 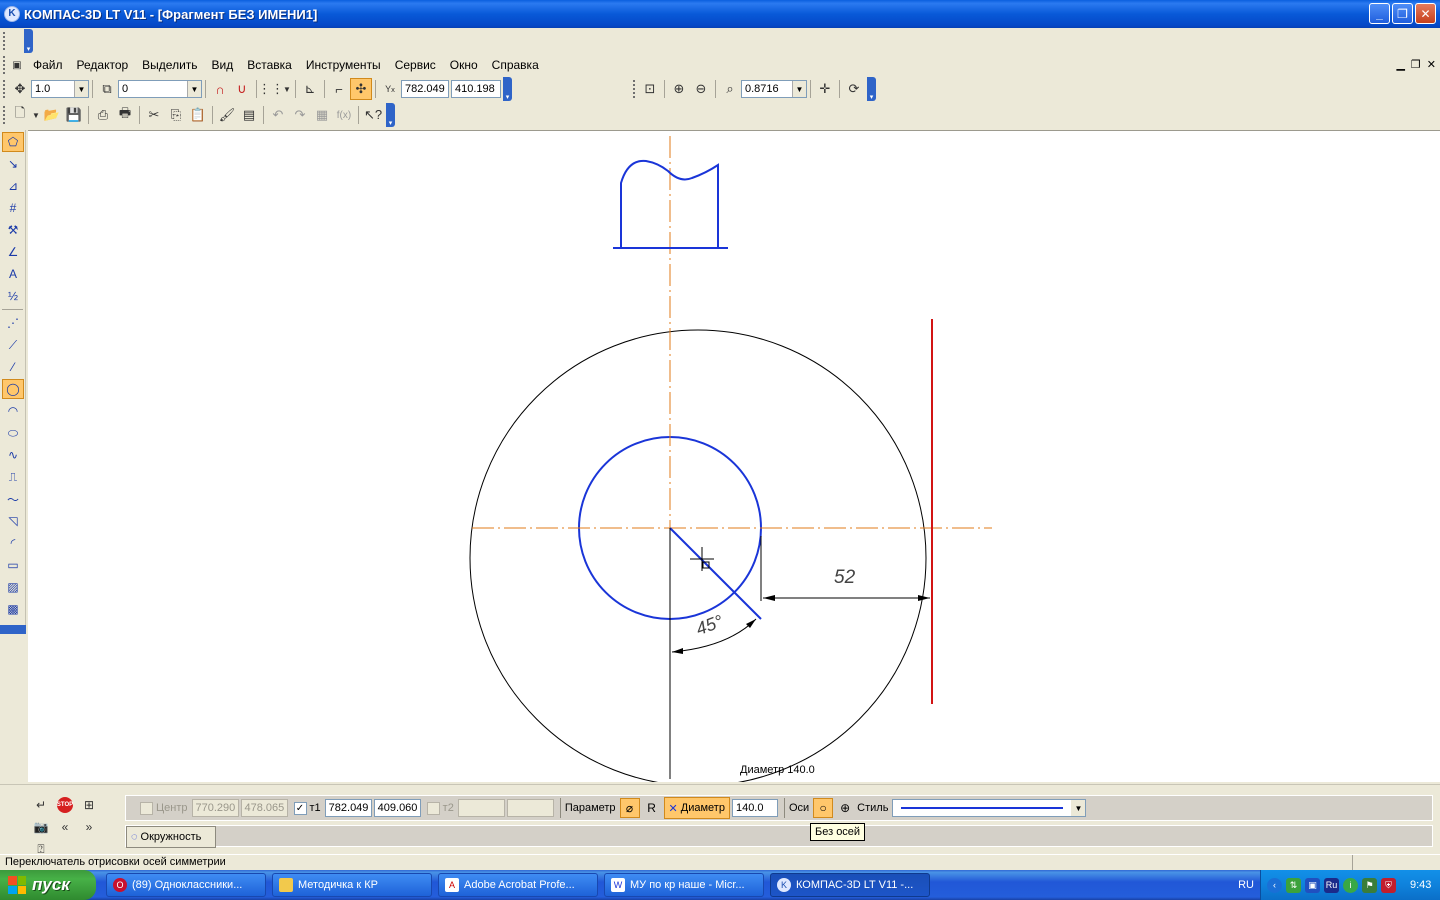 I want to click on center-y-field: 478.065, so click(x=264, y=808).